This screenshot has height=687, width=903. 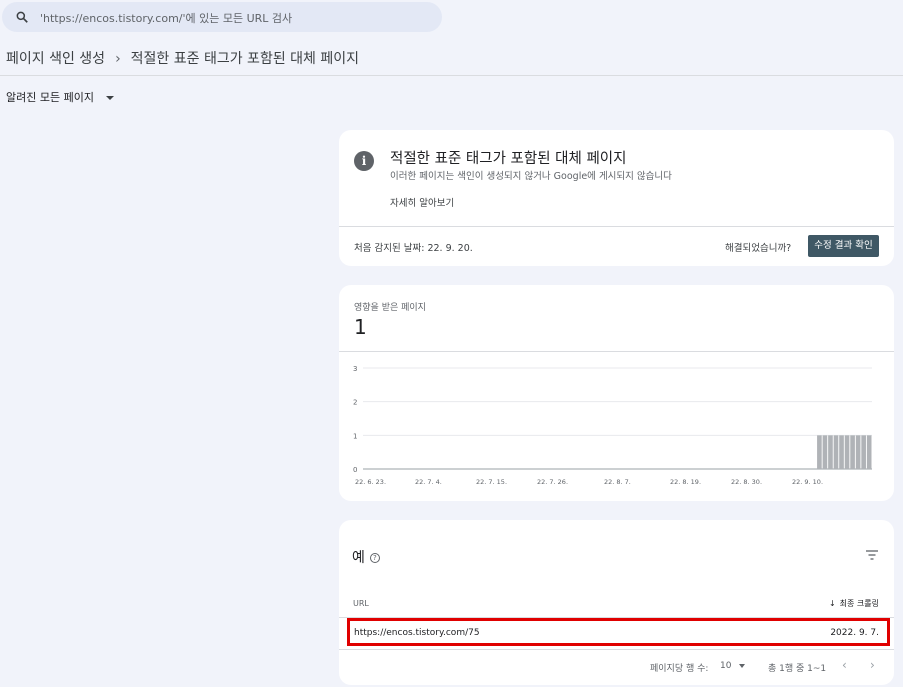 I want to click on help-icon: ?, so click(x=374, y=558).